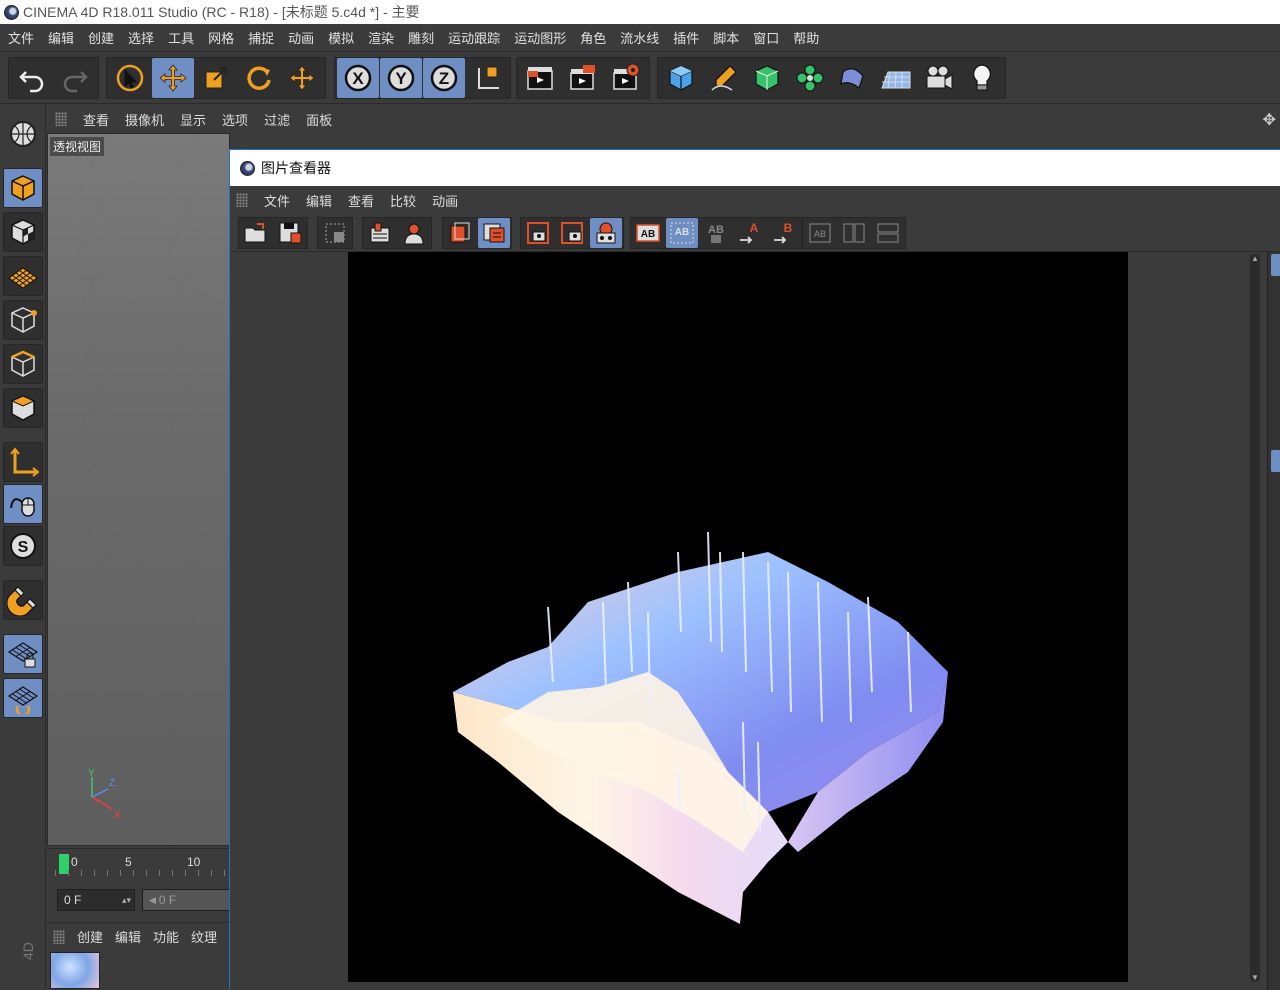 The width and height of the screenshot is (1280, 990). I want to click on menu-select: 选择, so click(141, 37).